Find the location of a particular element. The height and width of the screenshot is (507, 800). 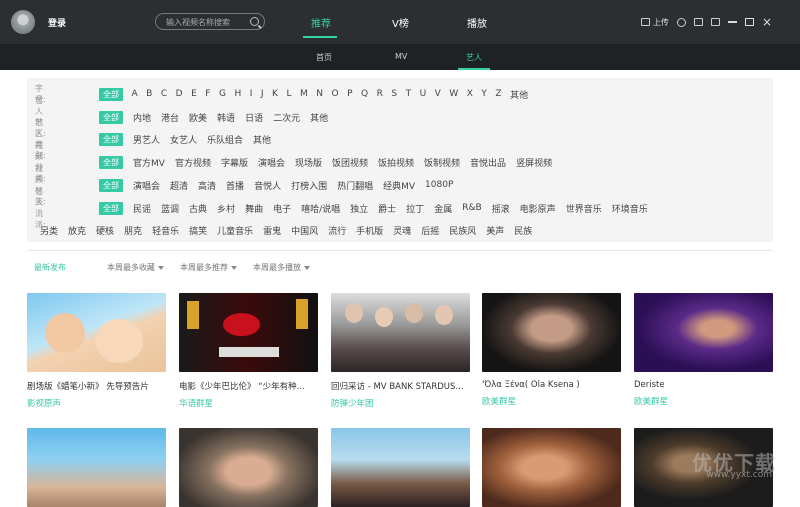

video-title: 剧场版《蜡笔小新》 先导预告片 is located at coordinates (96, 386).